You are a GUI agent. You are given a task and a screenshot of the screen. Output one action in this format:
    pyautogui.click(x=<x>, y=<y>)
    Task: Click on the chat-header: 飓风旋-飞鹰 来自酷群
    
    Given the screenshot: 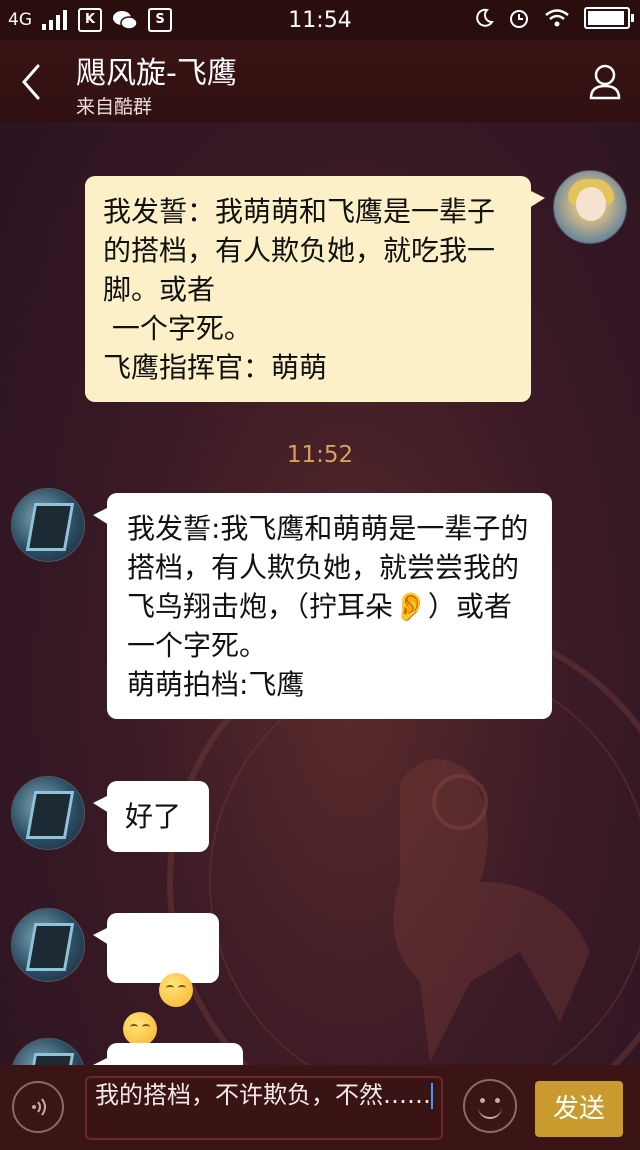 What is the action you would take?
    pyautogui.click(x=320, y=81)
    